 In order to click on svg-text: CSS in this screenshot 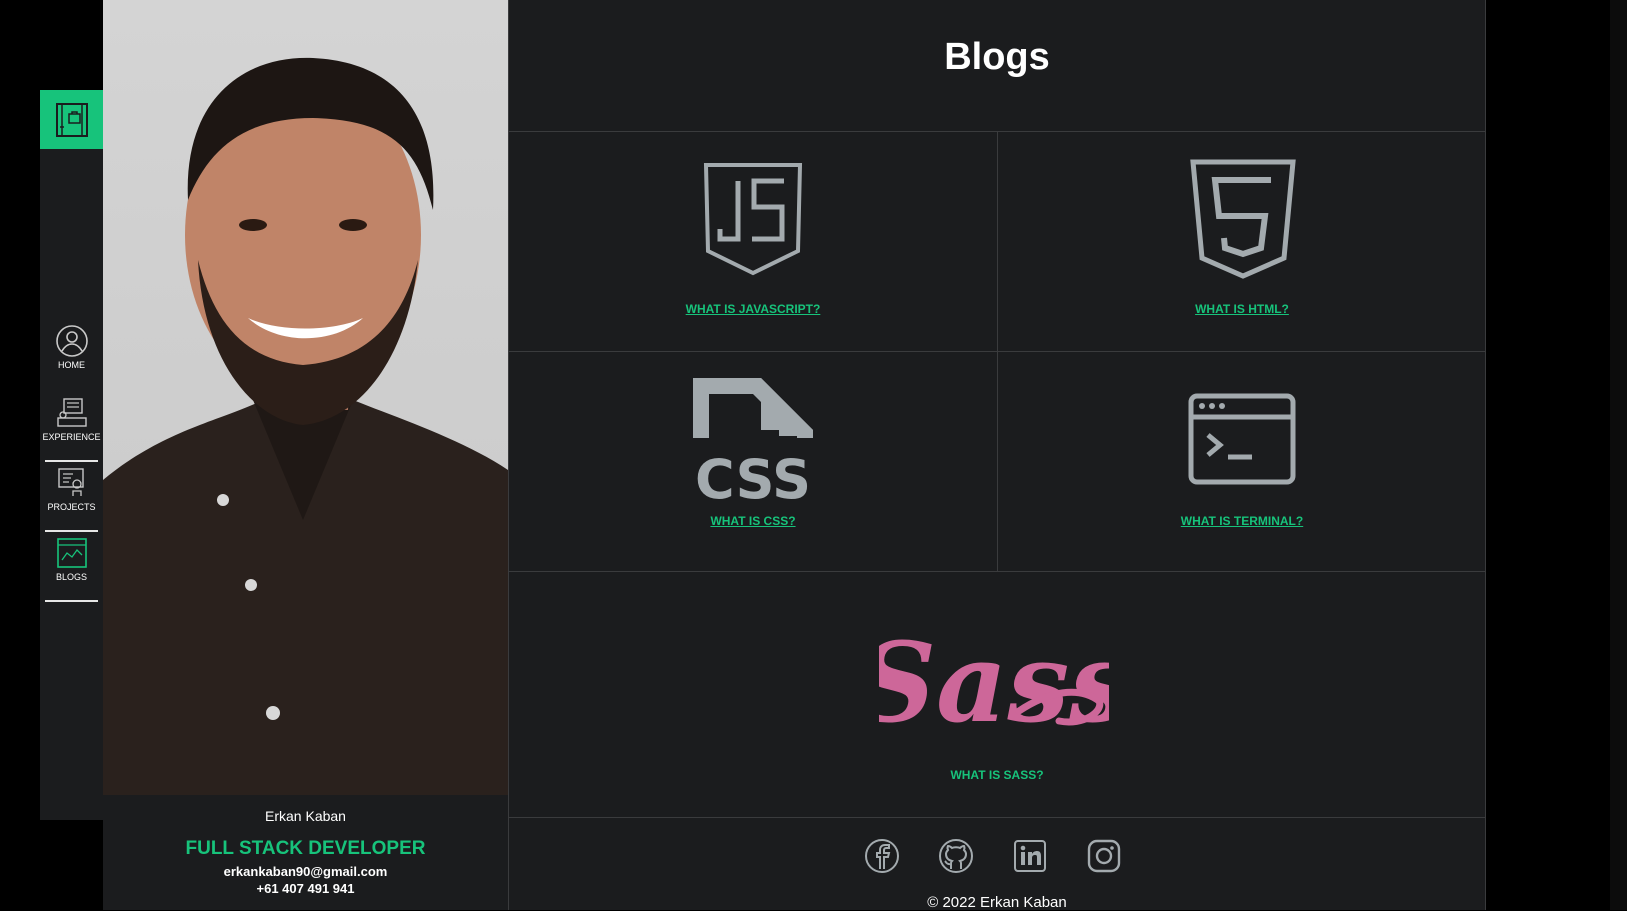, I will do `click(753, 474)`.